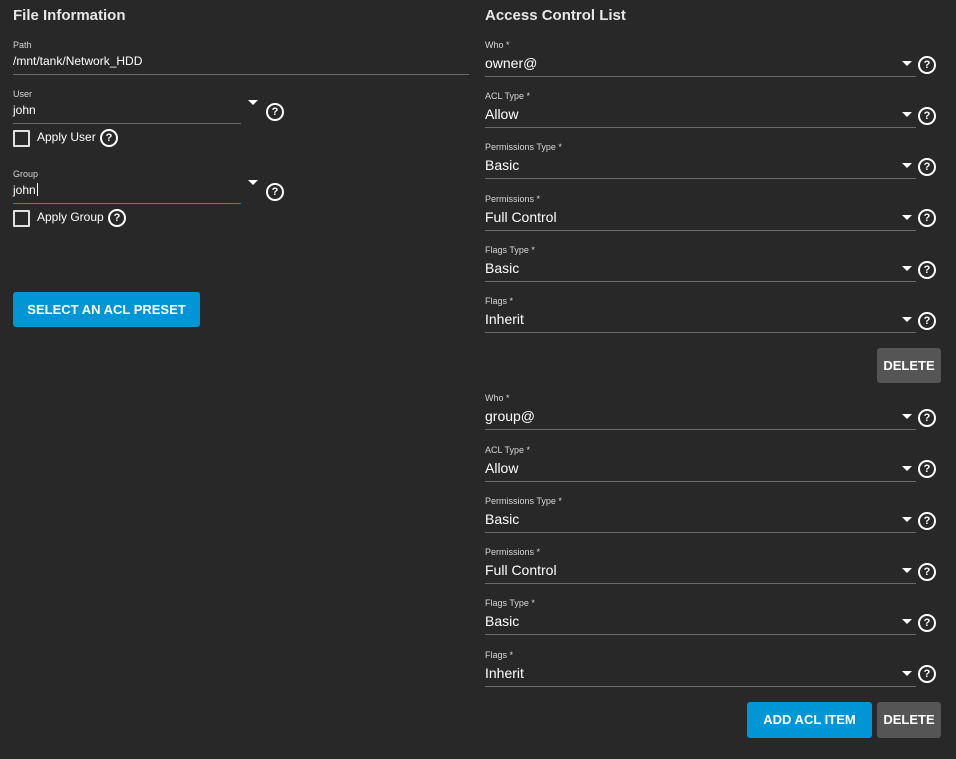 This screenshot has height=759, width=956. What do you see at coordinates (21, 218) in the screenshot?
I see `apply-group-checkbox` at bounding box center [21, 218].